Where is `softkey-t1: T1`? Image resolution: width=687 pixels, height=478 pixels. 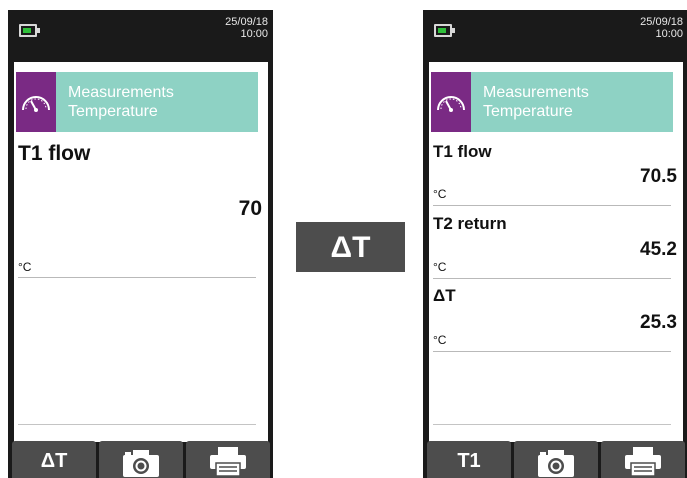
softkey-t1: T1 is located at coordinates (469, 459).